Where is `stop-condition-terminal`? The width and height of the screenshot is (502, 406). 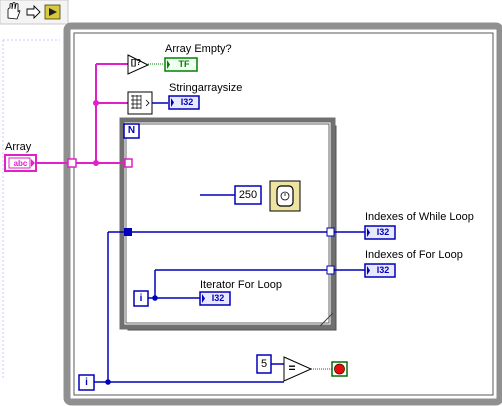
stop-condition-terminal is located at coordinates (339, 369).